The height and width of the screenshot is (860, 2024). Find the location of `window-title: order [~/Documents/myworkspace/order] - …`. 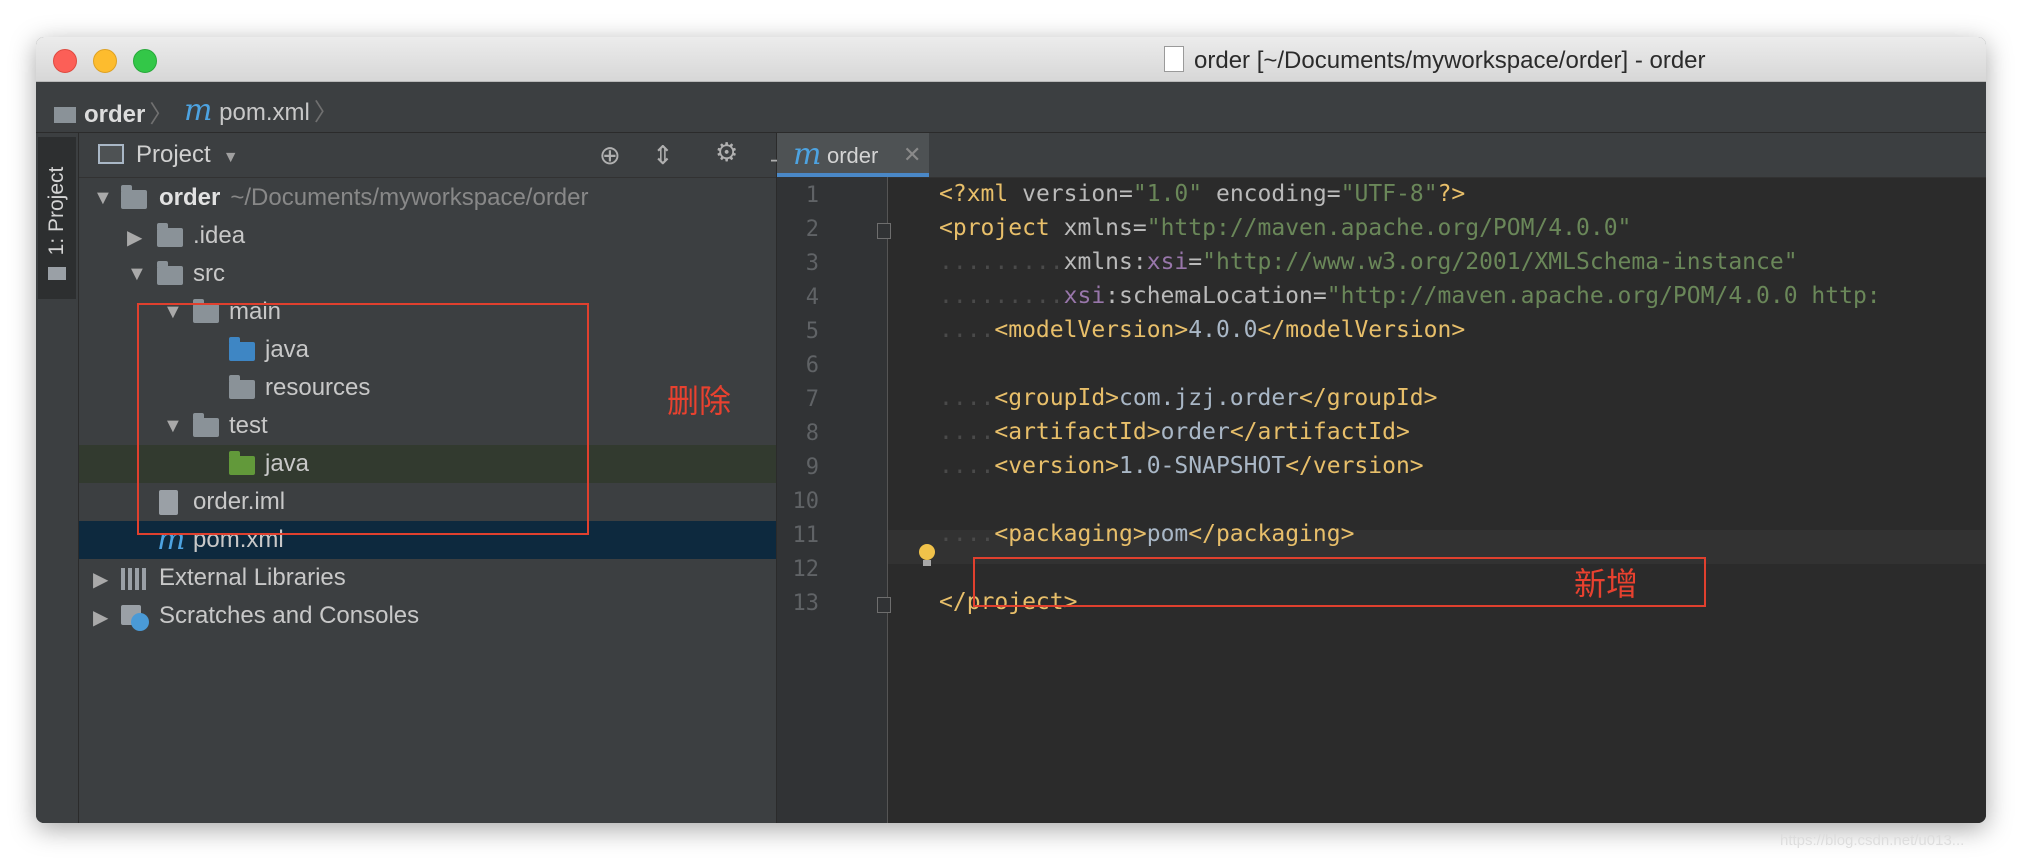

window-title: order [~/Documents/myworkspace/order] - … is located at coordinates (1435, 60).